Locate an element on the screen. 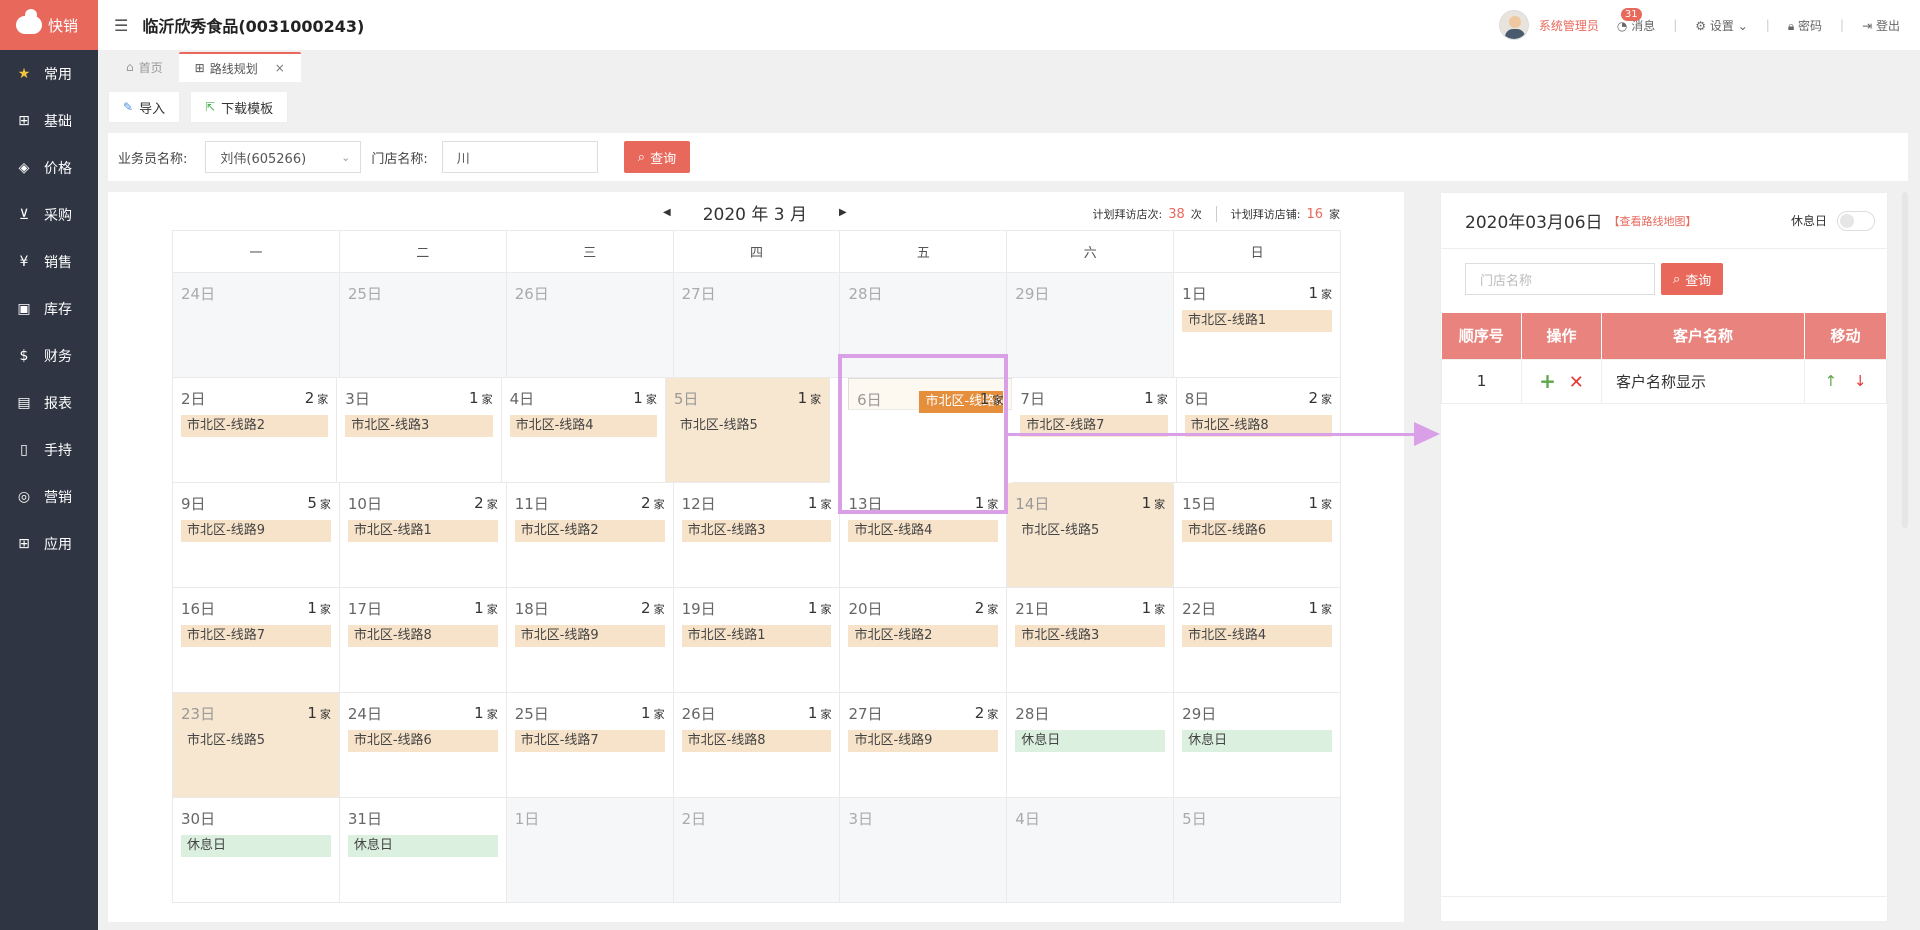 Image resolution: width=1920 pixels, height=930 pixels. calendar-day-cell: 2日 2 家市北区-线路2 is located at coordinates (255, 430).